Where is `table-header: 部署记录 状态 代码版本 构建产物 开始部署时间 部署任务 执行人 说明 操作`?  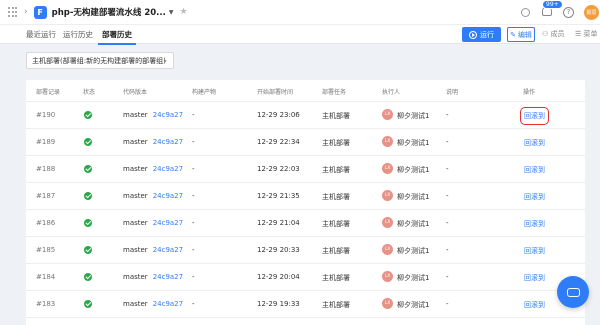 table-header: 部署记录 状态 代码版本 构建产物 开始部署时间 部署任务 执行人 说明 操作 is located at coordinates (305, 91).